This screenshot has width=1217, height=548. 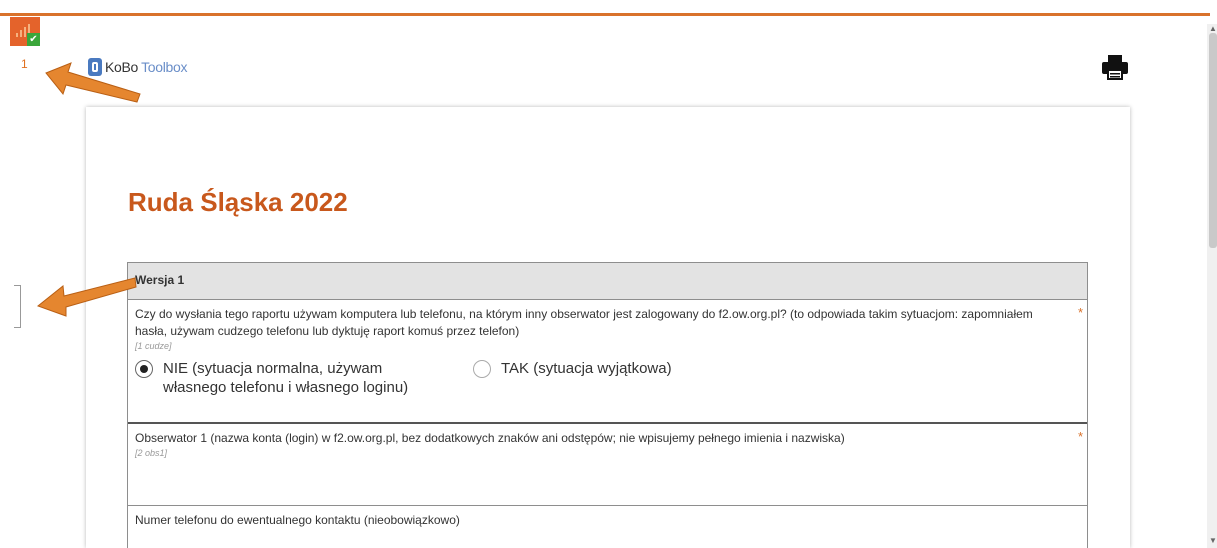 What do you see at coordinates (33, 39) in the screenshot?
I see `check-icon: ✔` at bounding box center [33, 39].